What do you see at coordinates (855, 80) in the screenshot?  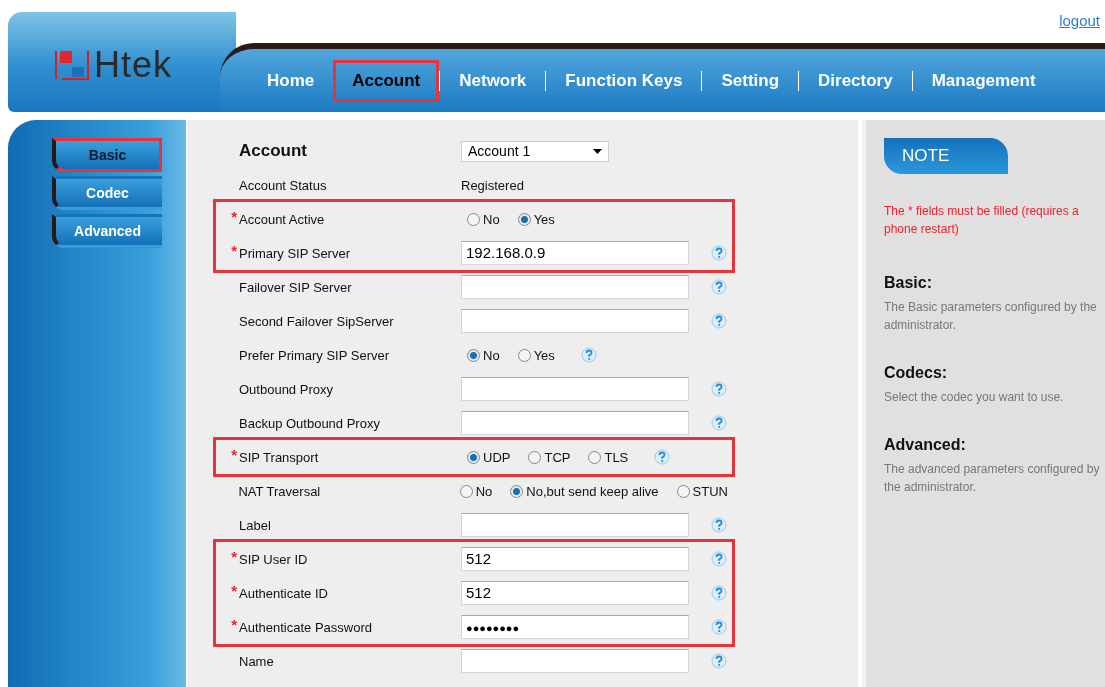 I see `nav-tab: Directory` at bounding box center [855, 80].